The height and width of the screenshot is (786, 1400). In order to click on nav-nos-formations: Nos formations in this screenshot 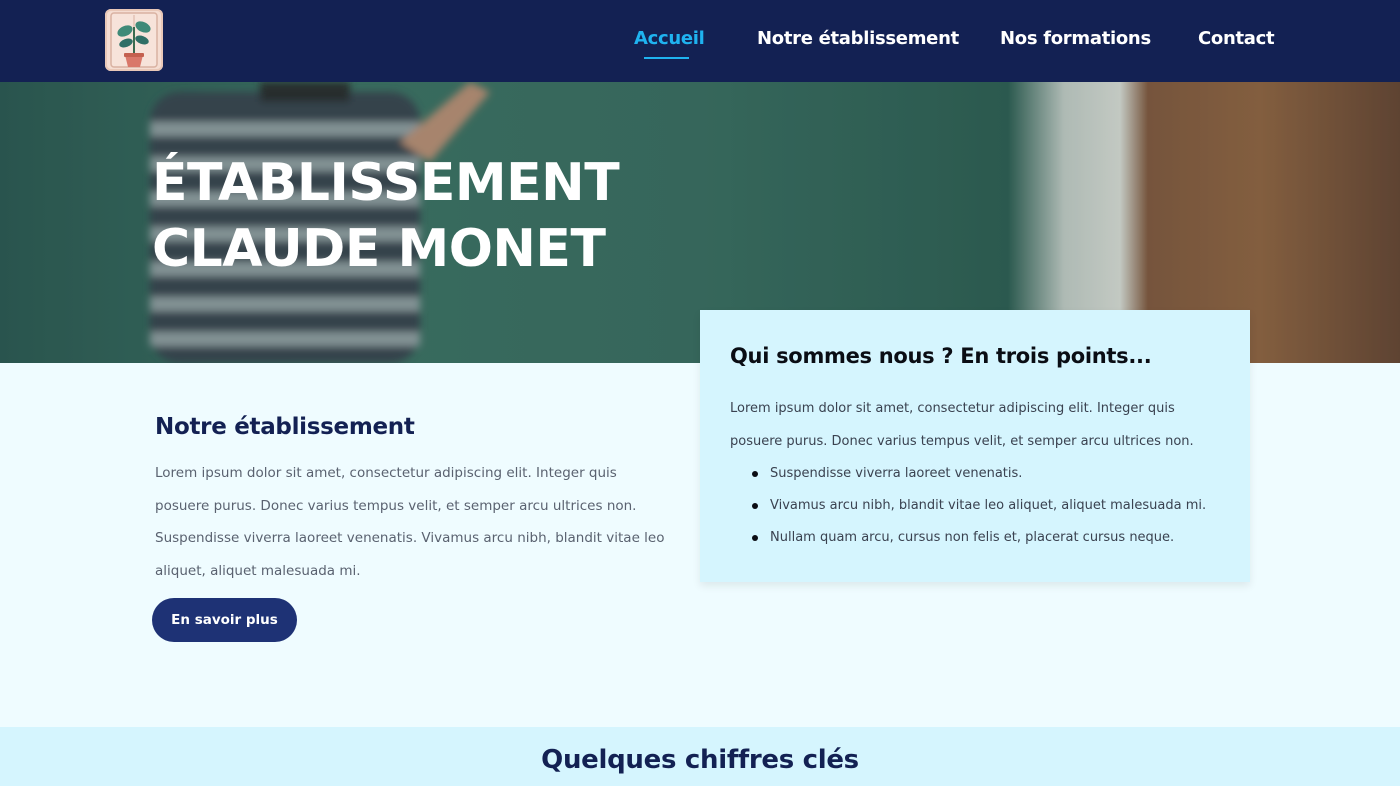, I will do `click(1075, 38)`.